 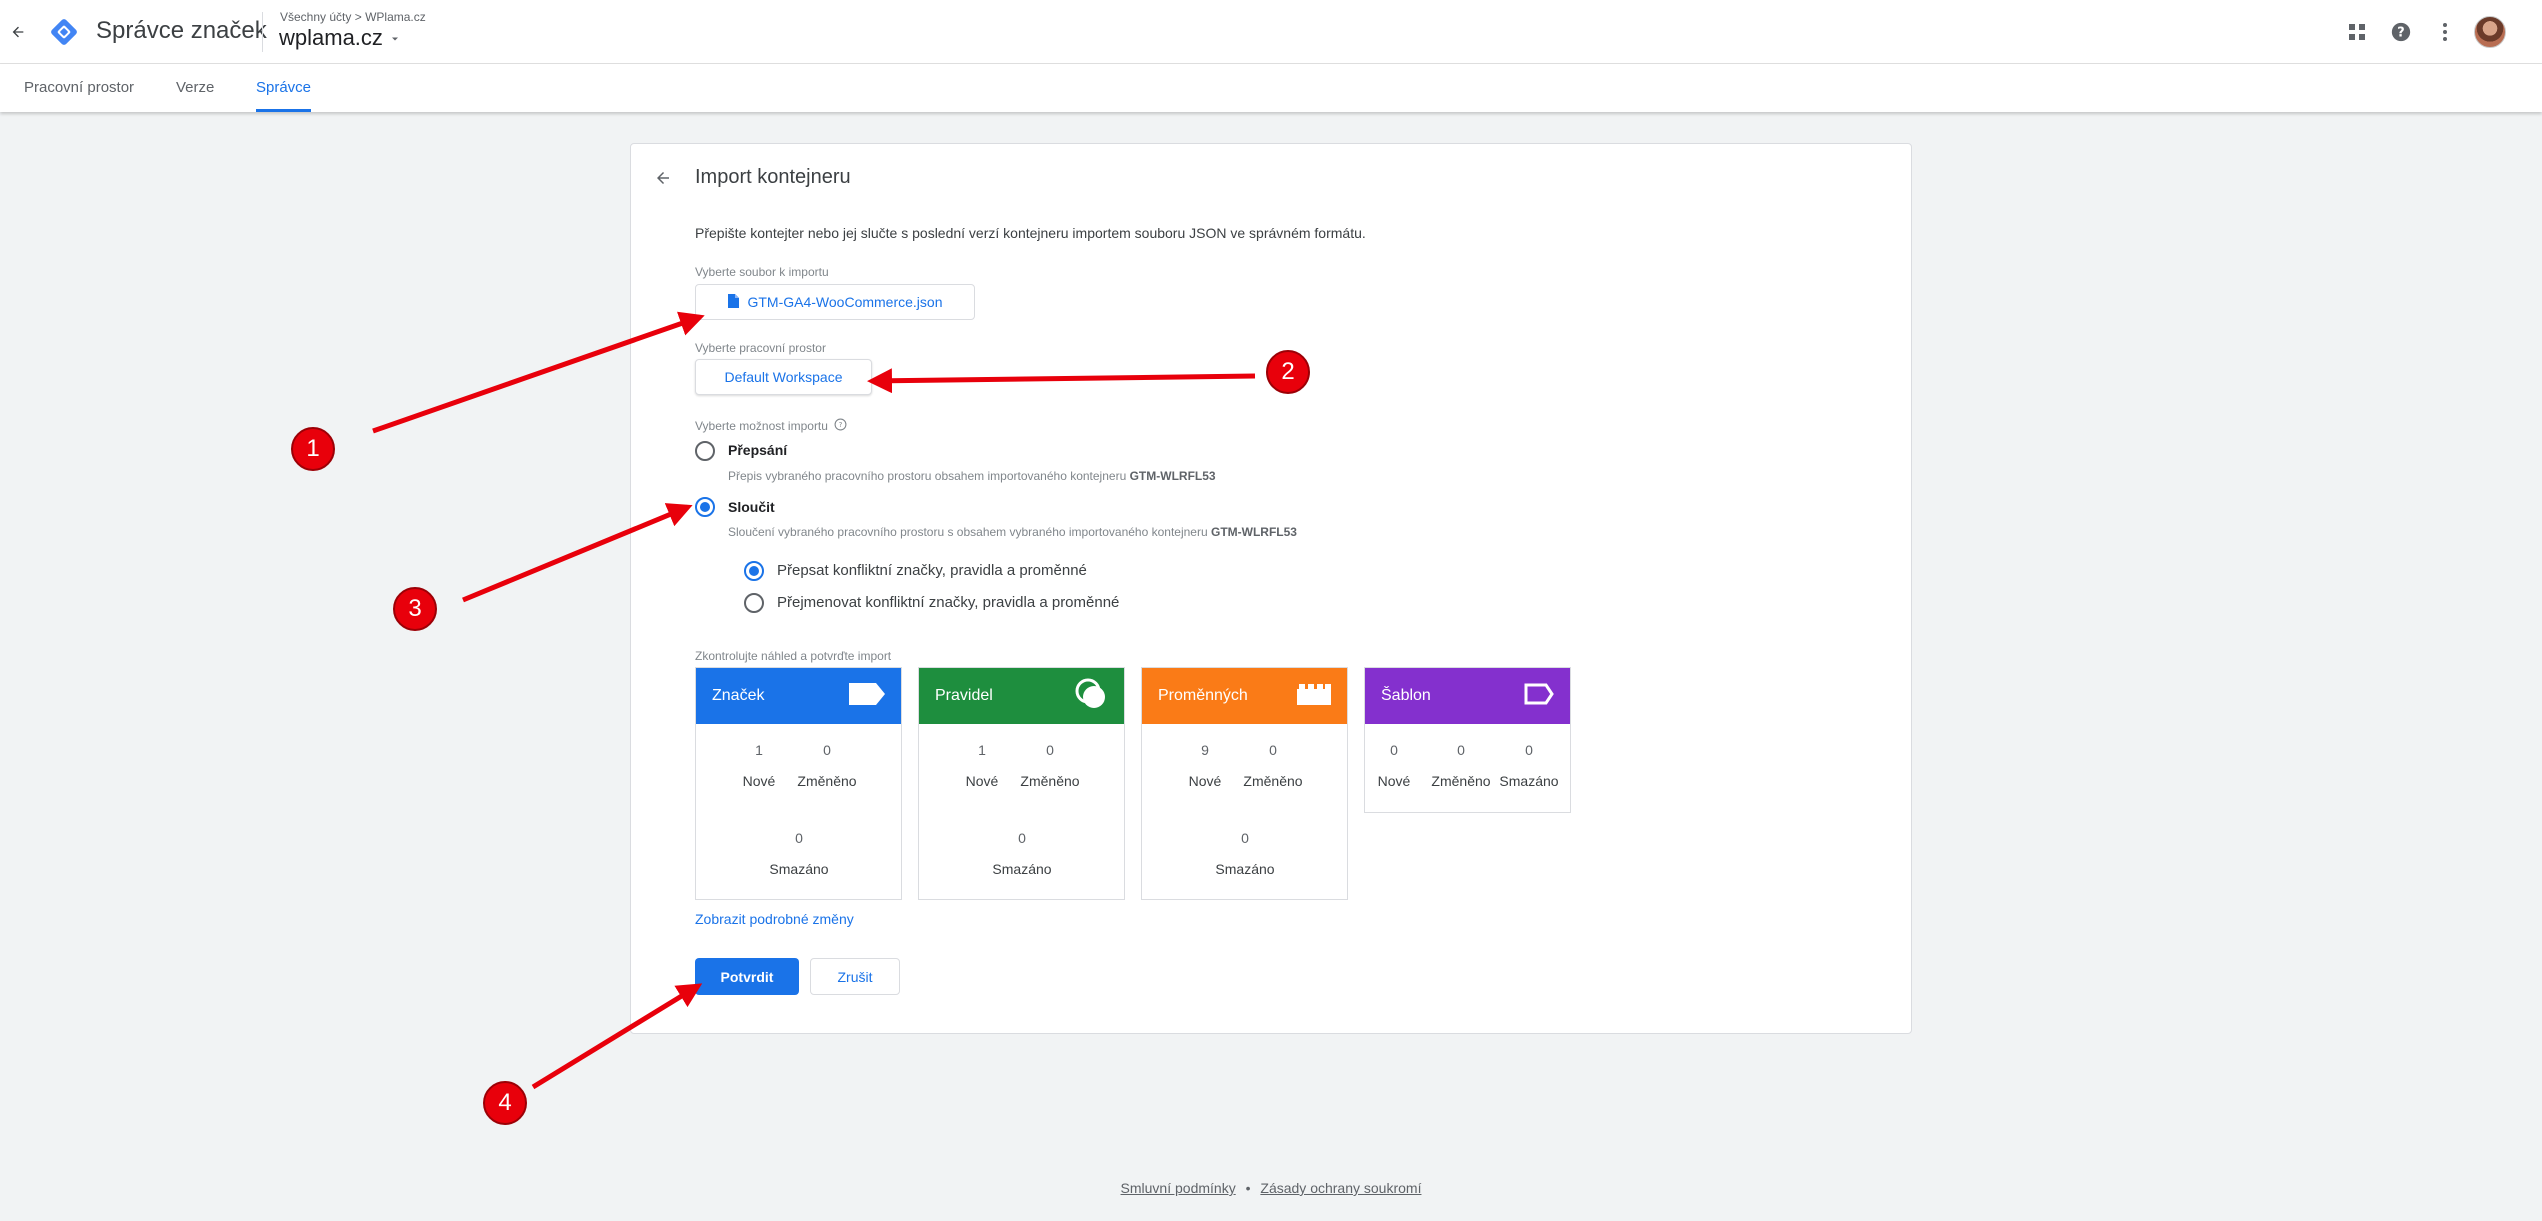 What do you see at coordinates (747, 976) in the screenshot?
I see `confirm-button: Potvrdit` at bounding box center [747, 976].